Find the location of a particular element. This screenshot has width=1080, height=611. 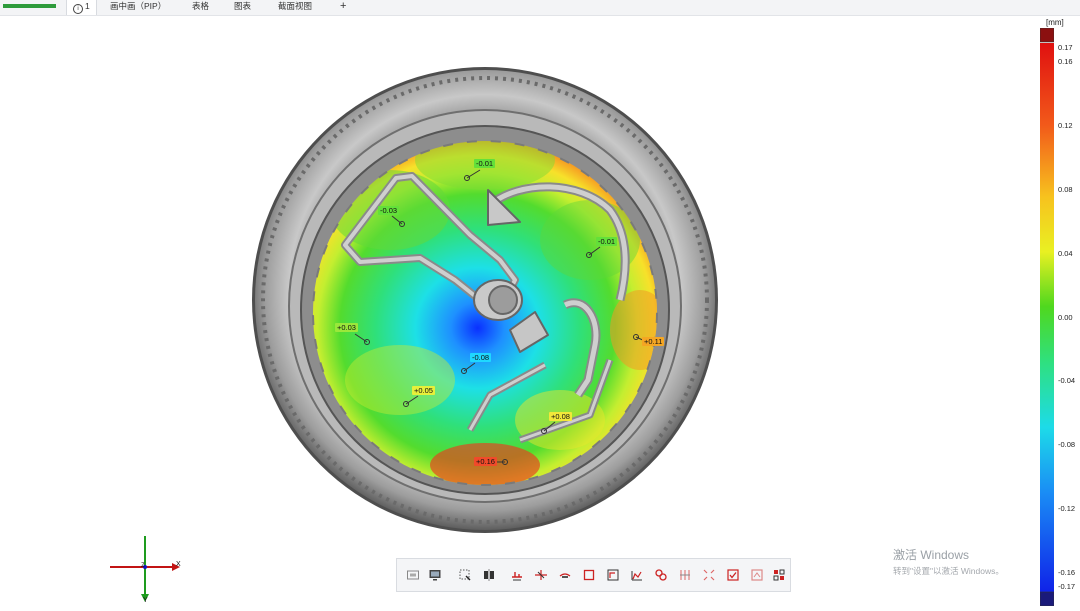

deviation-label: -0.08 is located at coordinates (481, 357).